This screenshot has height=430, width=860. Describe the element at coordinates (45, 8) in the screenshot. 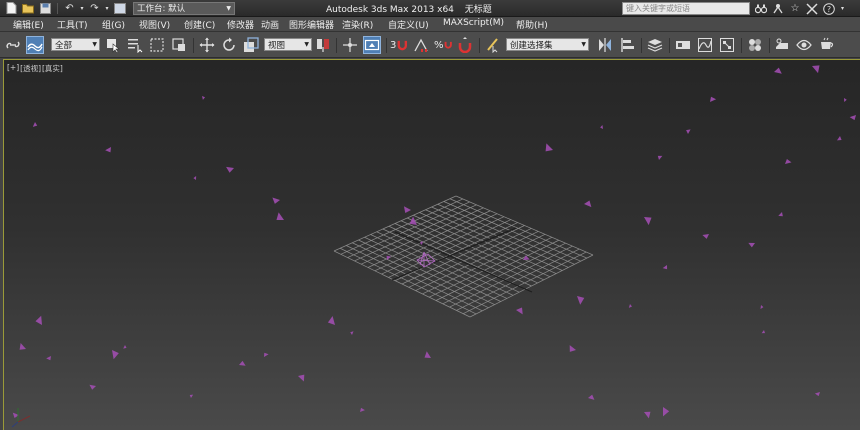

I see `save-icon` at that location.